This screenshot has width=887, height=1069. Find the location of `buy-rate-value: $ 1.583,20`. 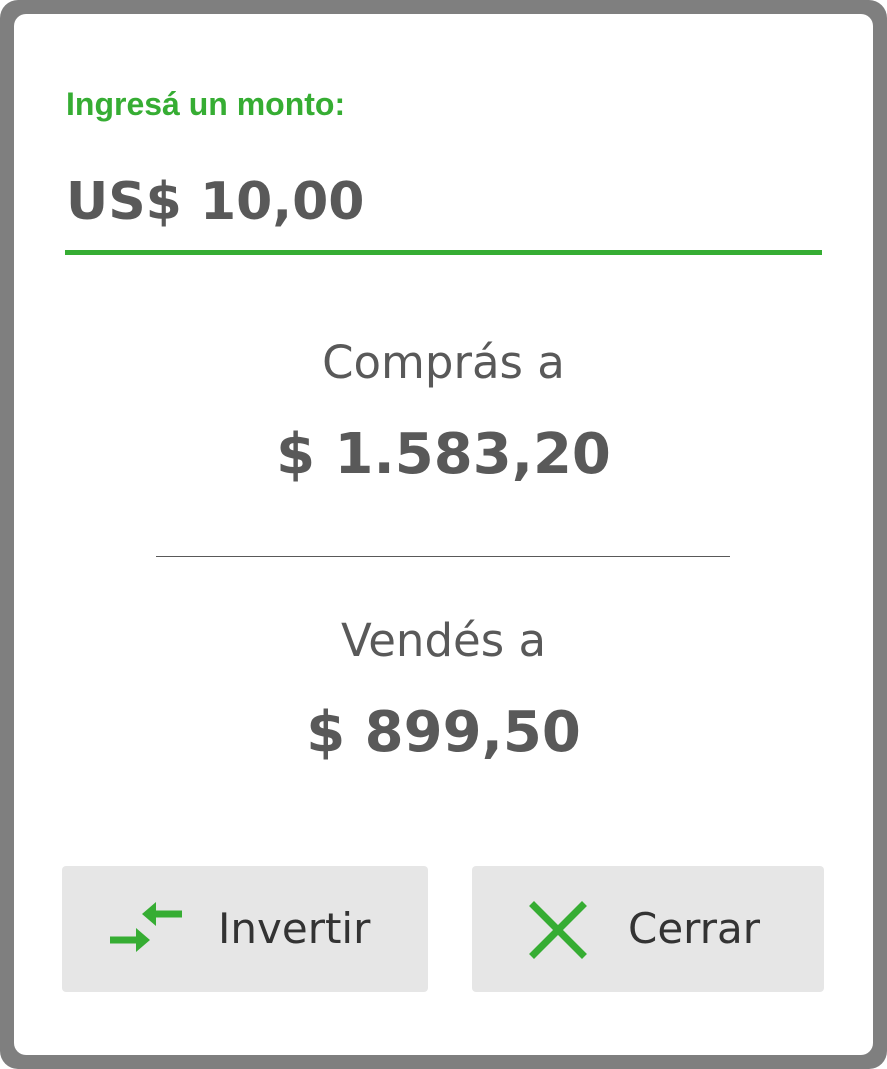

buy-rate-value: $ 1.583,20 is located at coordinates (443, 454).